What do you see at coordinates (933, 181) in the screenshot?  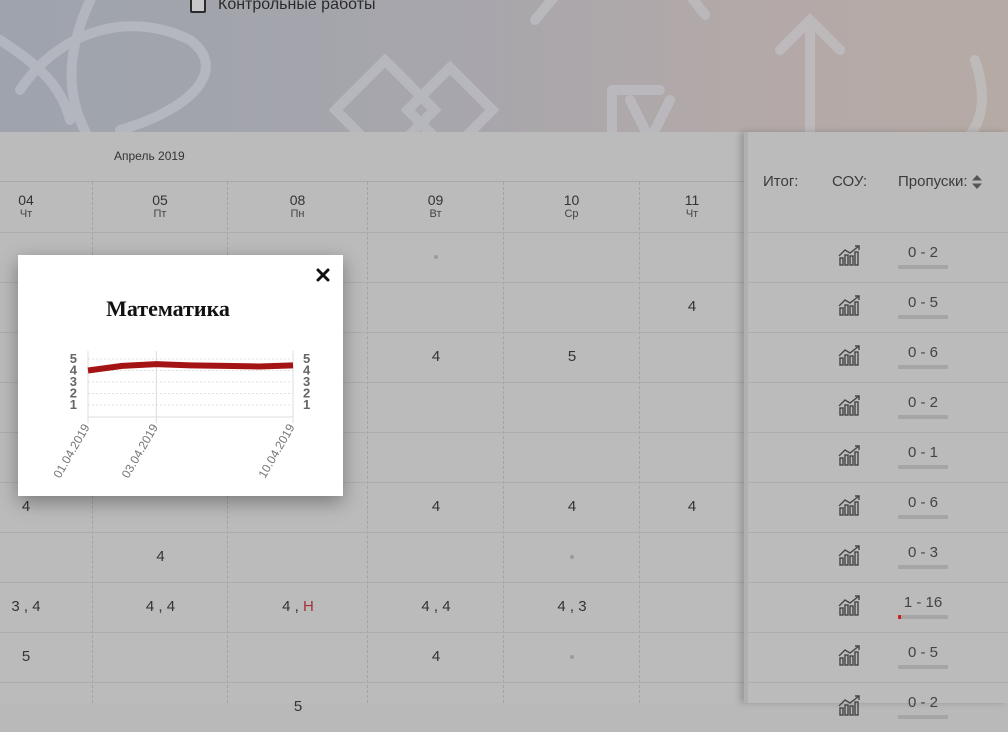 I see `header-absences-label: Пропуски:` at bounding box center [933, 181].